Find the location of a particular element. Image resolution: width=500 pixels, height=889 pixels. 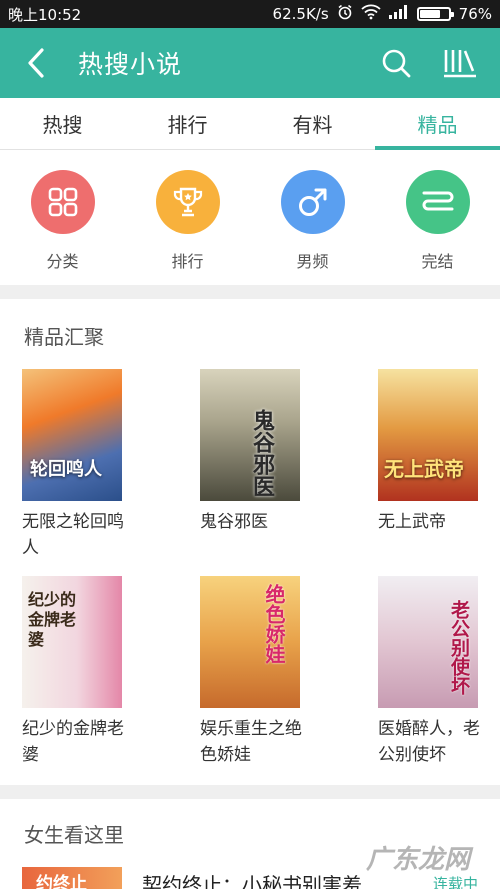

tab-label: 排行 is located at coordinates (187, 125).